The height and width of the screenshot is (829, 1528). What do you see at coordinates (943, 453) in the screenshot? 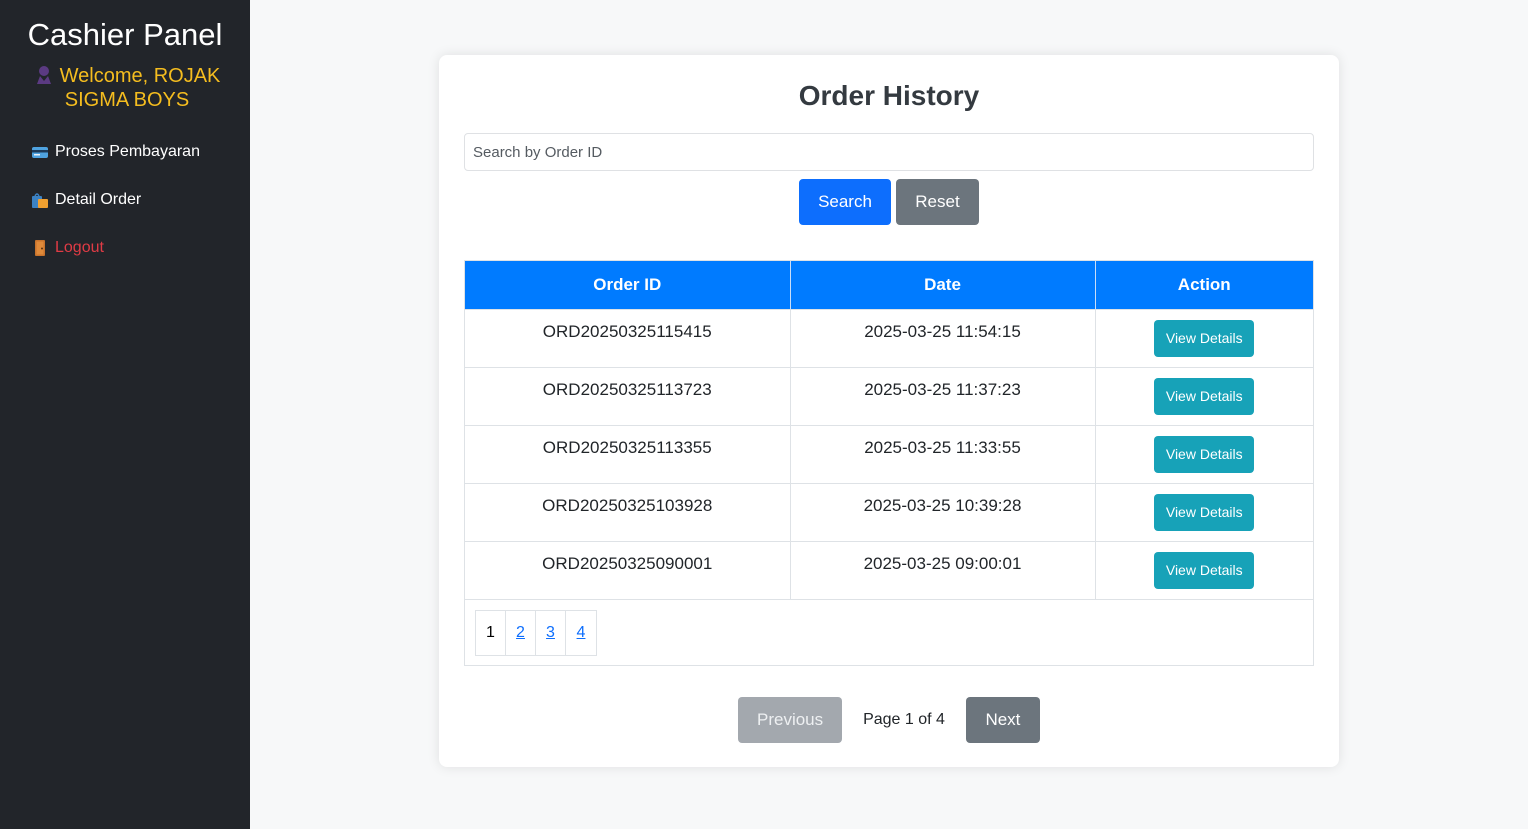
I see `date-cell: 2025-03-25 11:33:55` at bounding box center [943, 453].